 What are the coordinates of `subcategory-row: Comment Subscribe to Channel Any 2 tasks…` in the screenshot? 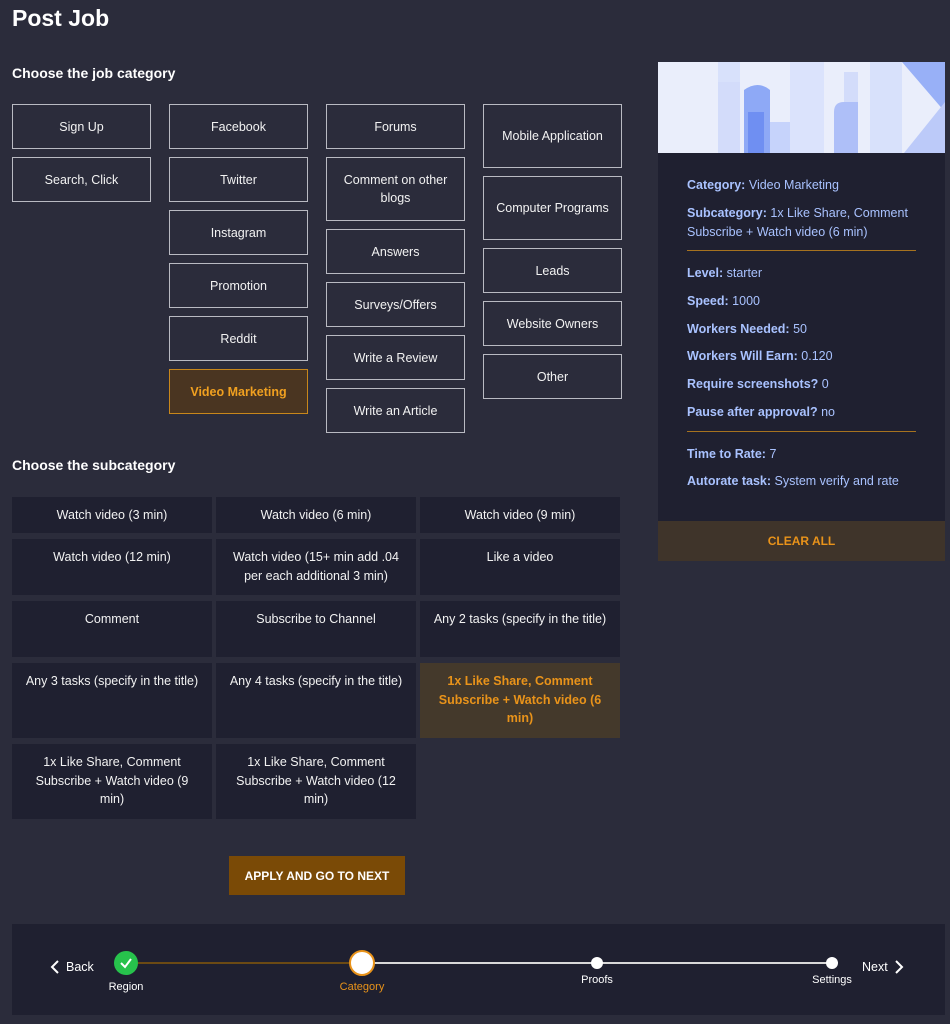 It's located at (317, 629).